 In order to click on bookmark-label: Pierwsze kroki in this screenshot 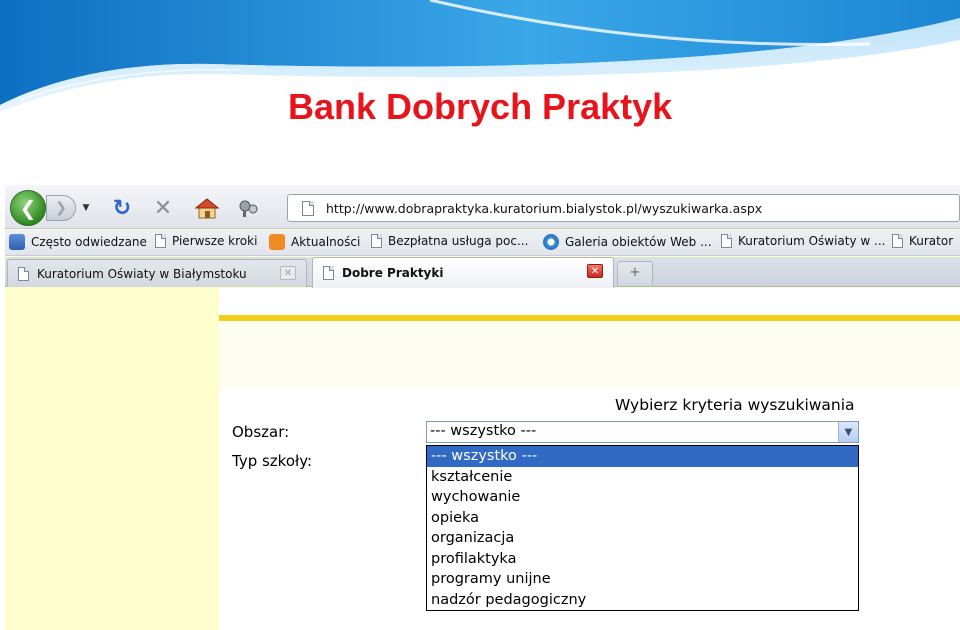, I will do `click(215, 241)`.